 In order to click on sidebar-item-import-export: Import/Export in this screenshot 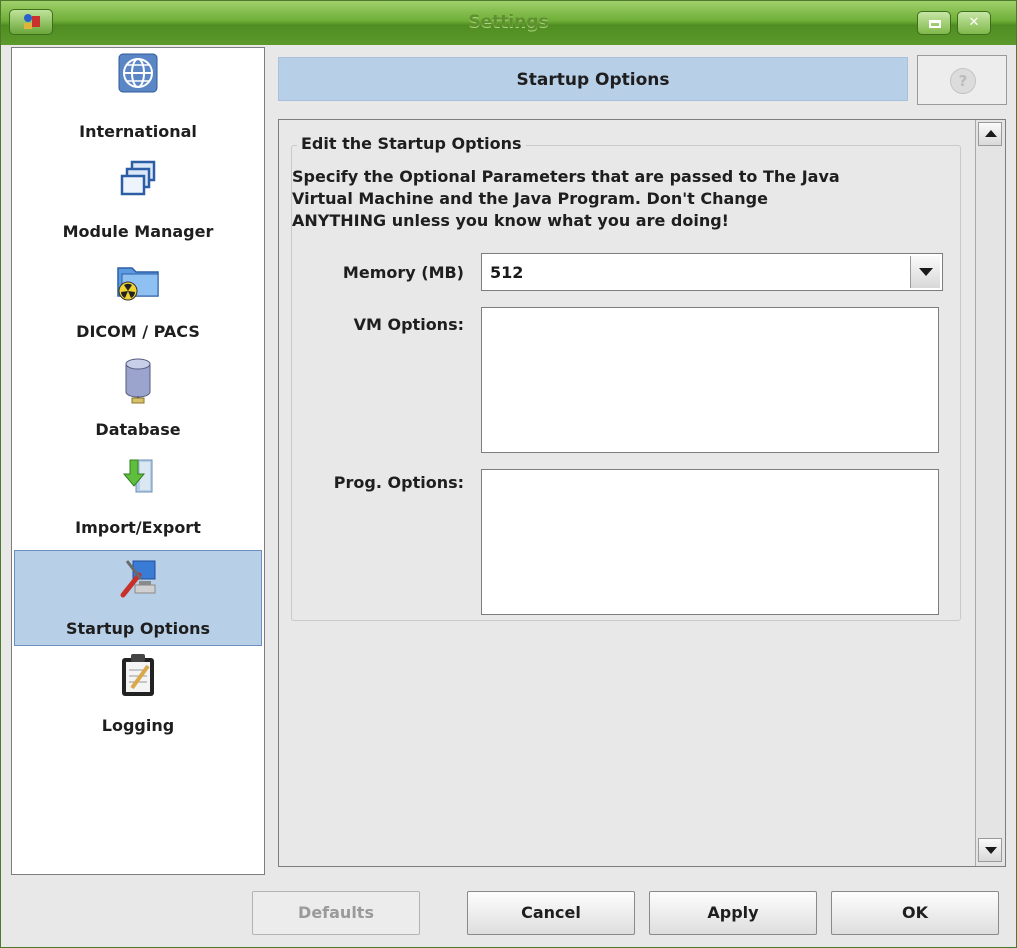, I will do `click(138, 502)`.